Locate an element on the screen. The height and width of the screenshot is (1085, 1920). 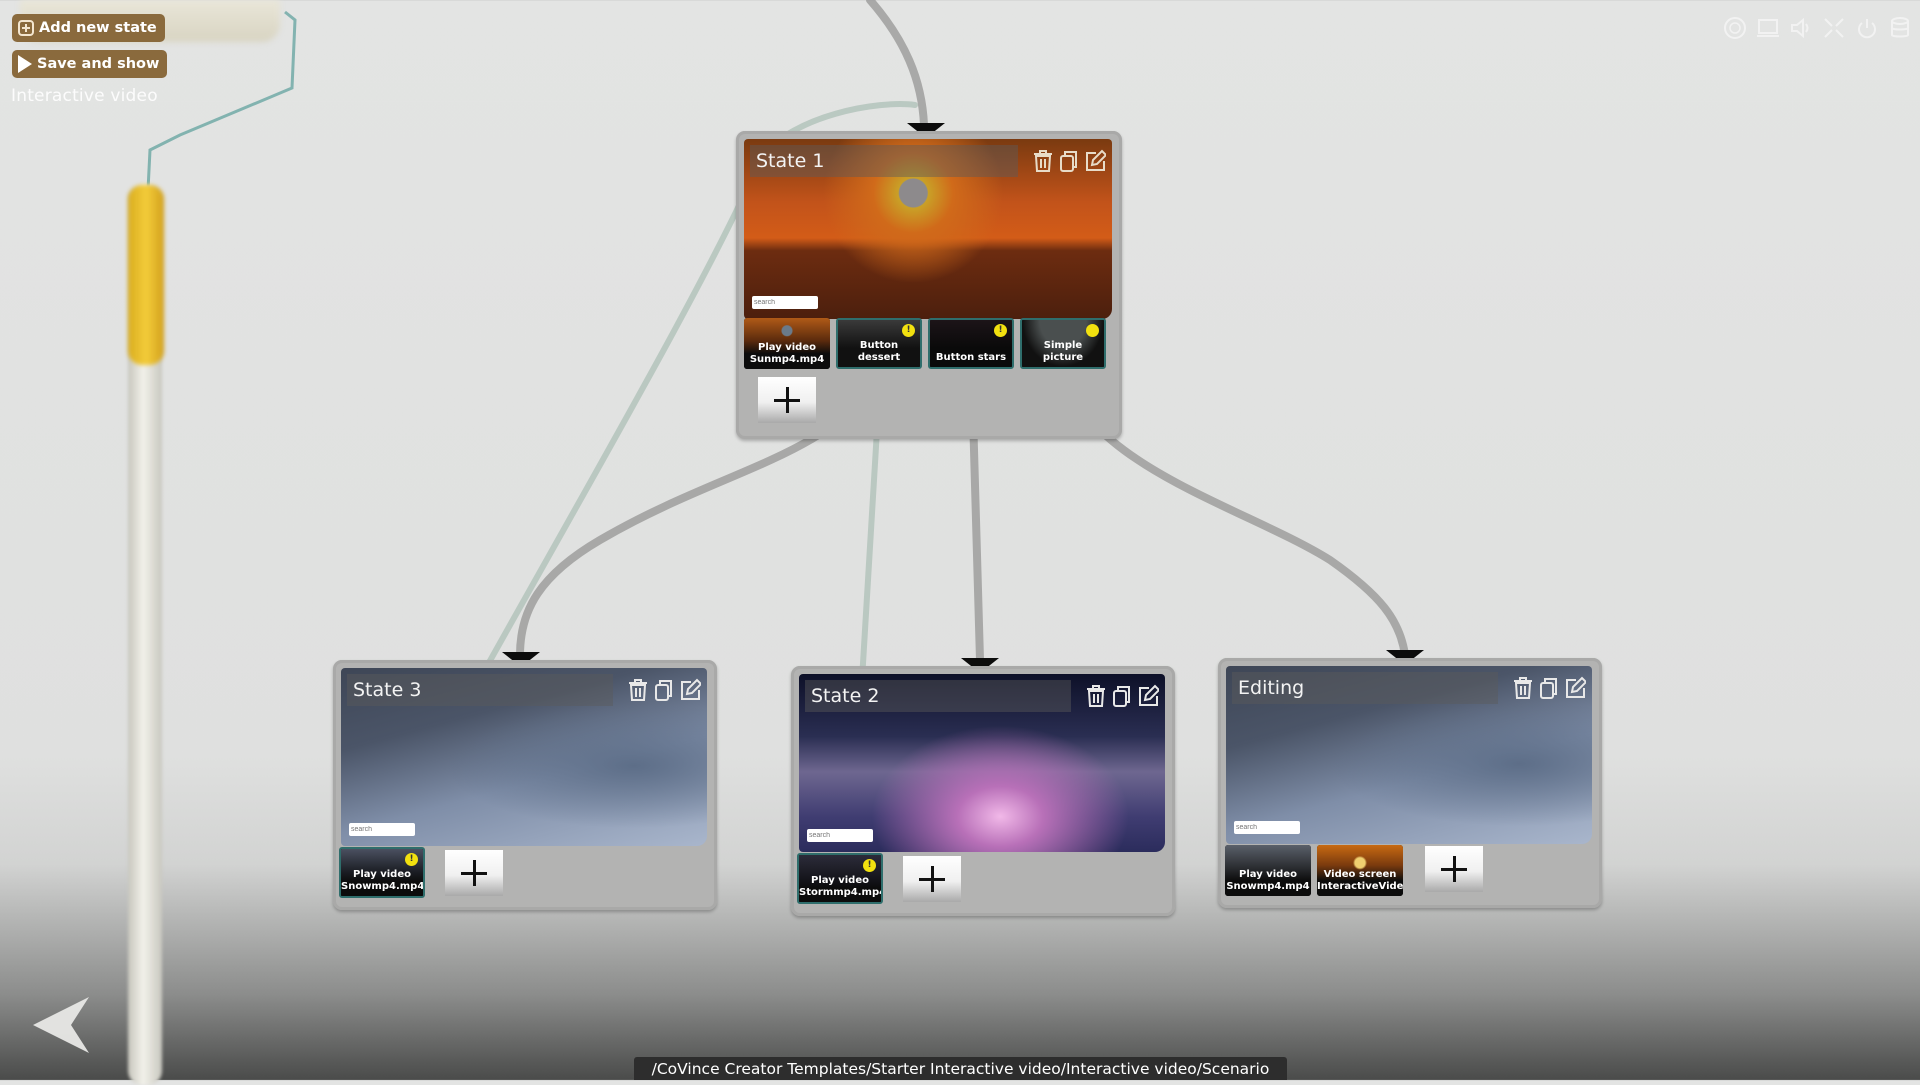
state2-add-component-button is located at coordinates (932, 879).